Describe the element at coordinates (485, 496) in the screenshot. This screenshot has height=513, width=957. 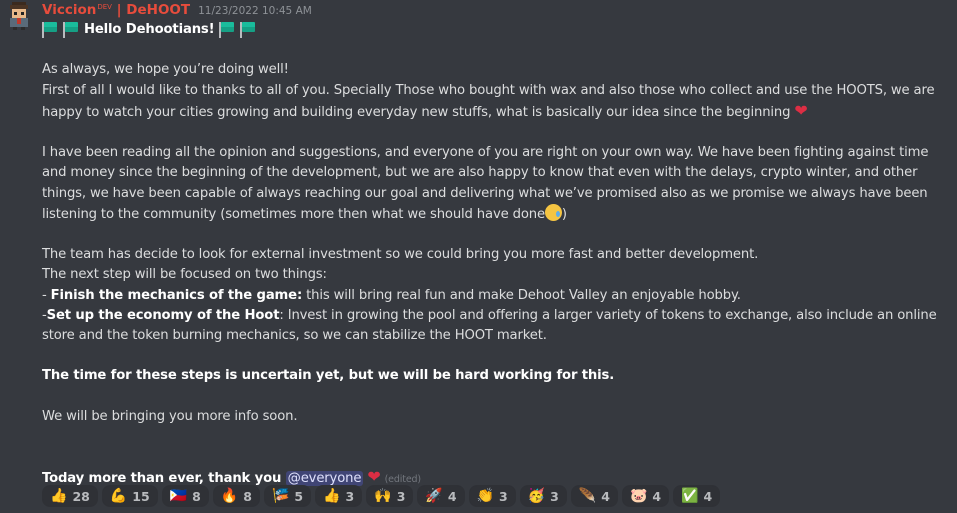
I see `clapping-hands-icon: 👏` at that location.